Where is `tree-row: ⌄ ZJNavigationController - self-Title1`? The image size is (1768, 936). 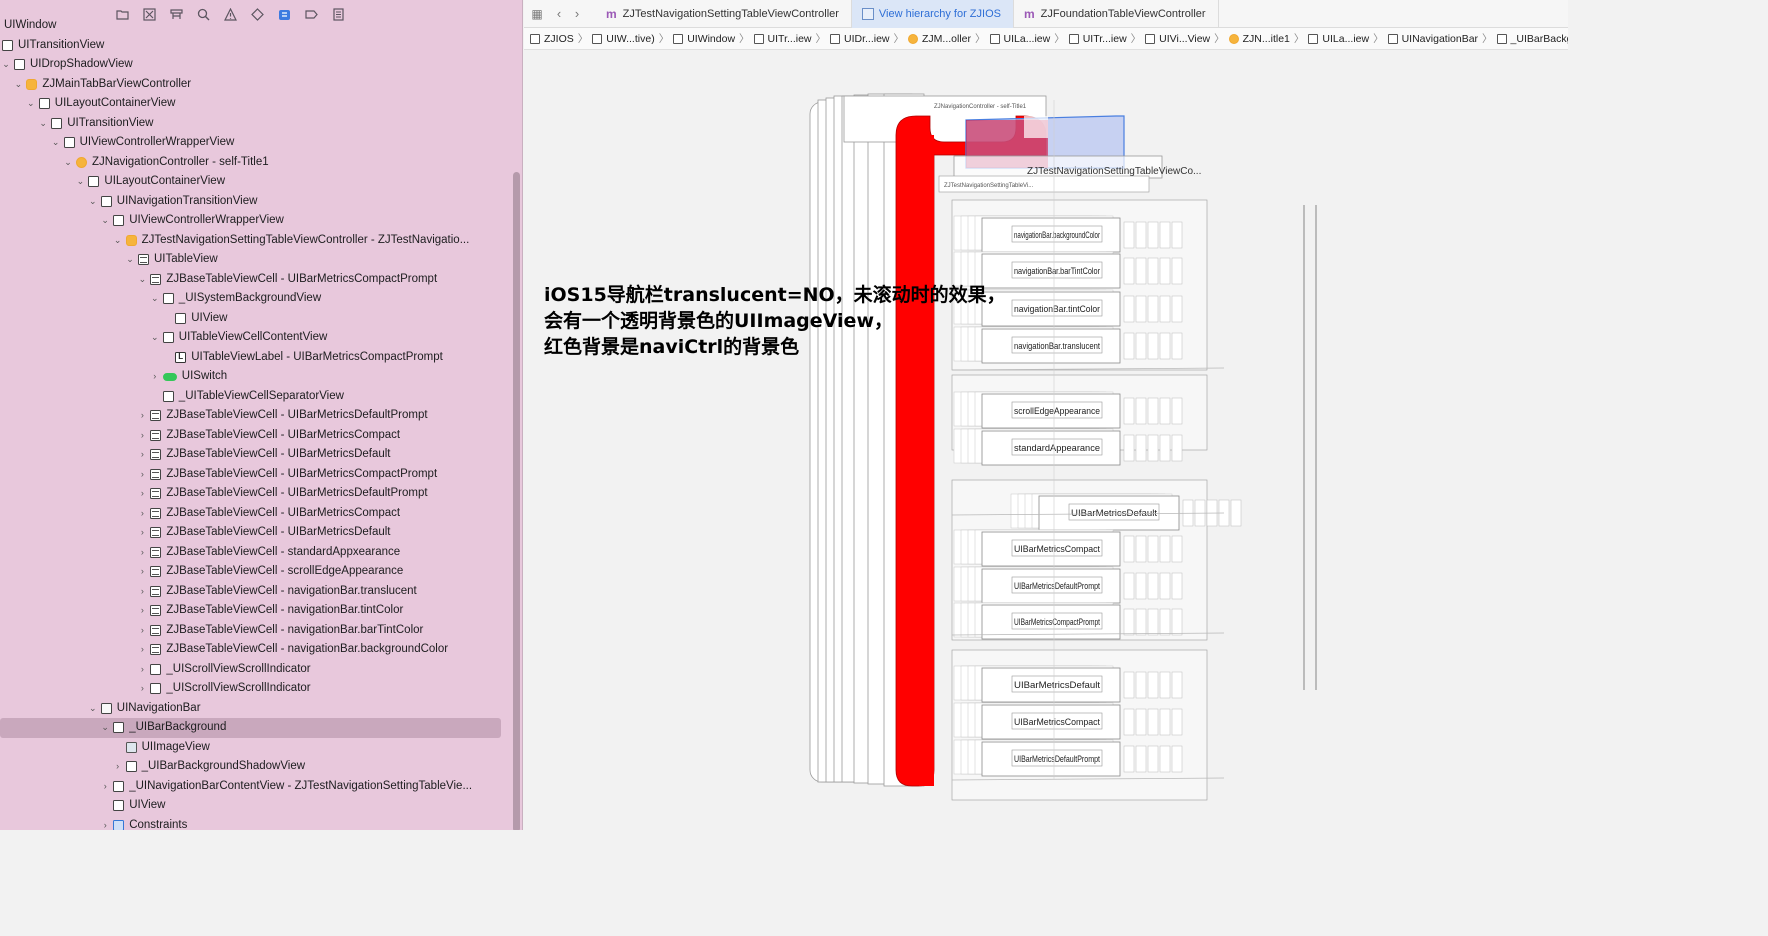 tree-row: ⌄ ZJNavigationController - self-Title1 is located at coordinates (261, 163).